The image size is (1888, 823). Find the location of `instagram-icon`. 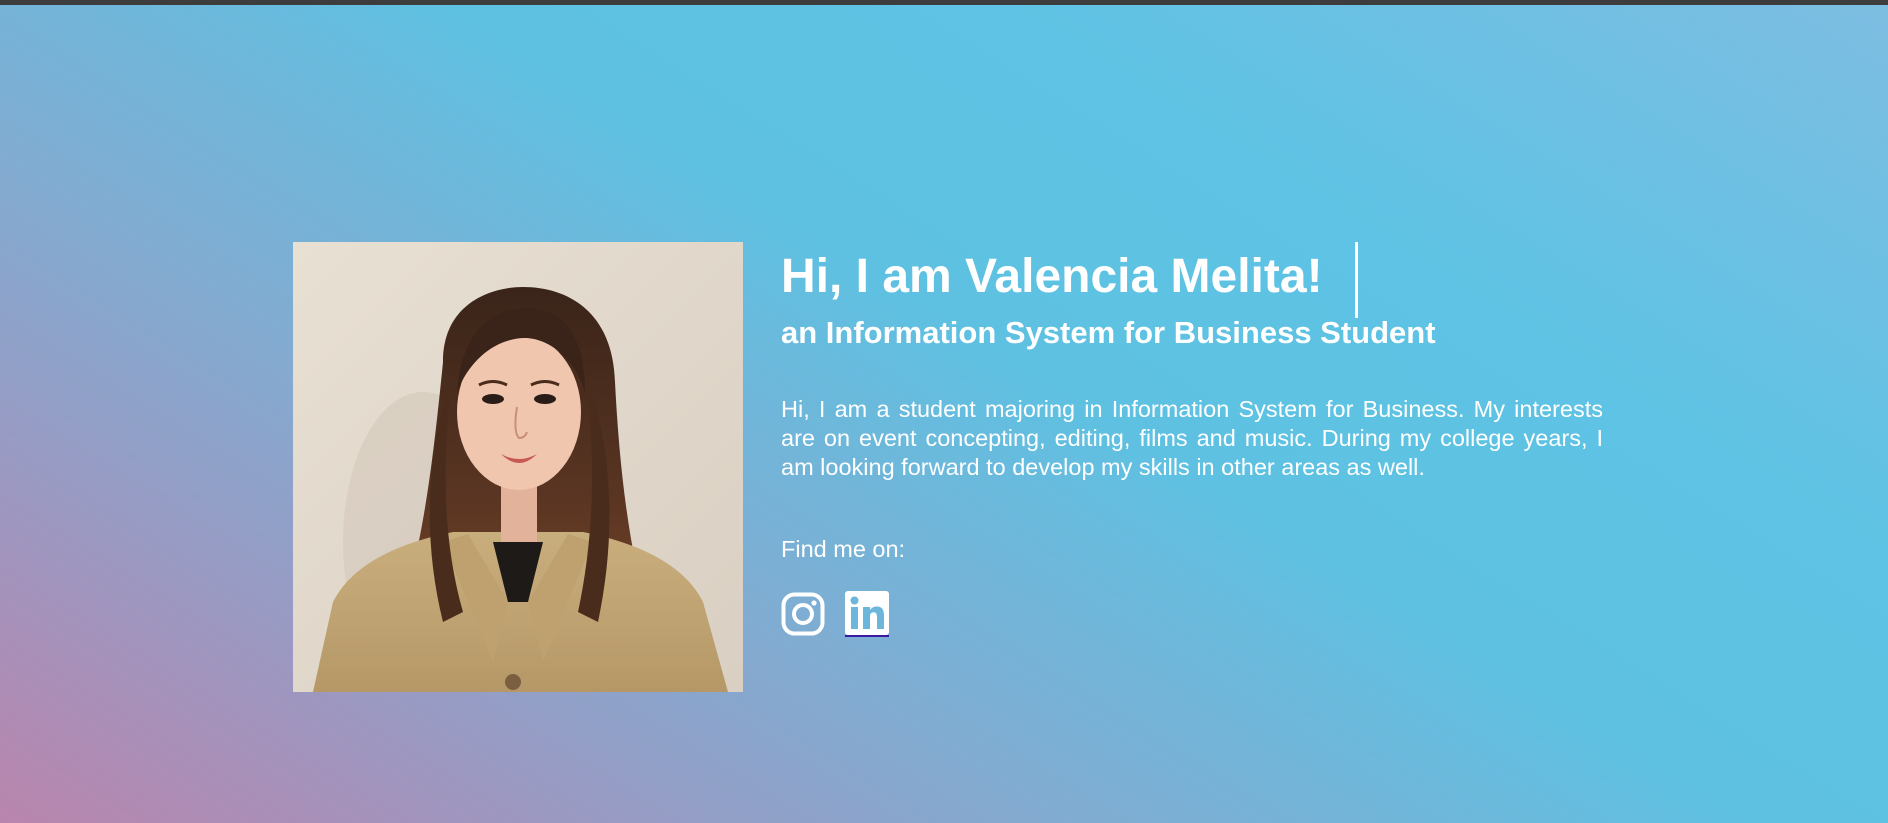

instagram-icon is located at coordinates (803, 614).